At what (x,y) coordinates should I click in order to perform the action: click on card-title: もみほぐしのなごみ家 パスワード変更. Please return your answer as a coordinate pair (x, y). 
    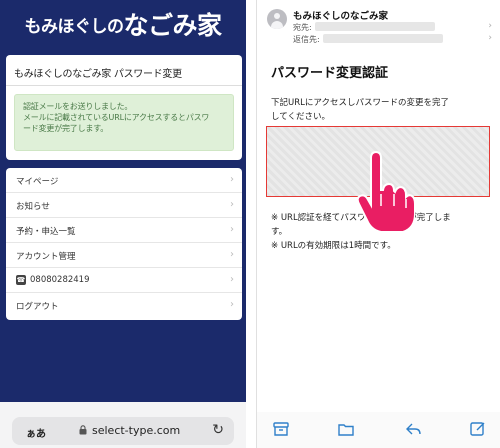
    Looking at the image, I should click on (98, 74).